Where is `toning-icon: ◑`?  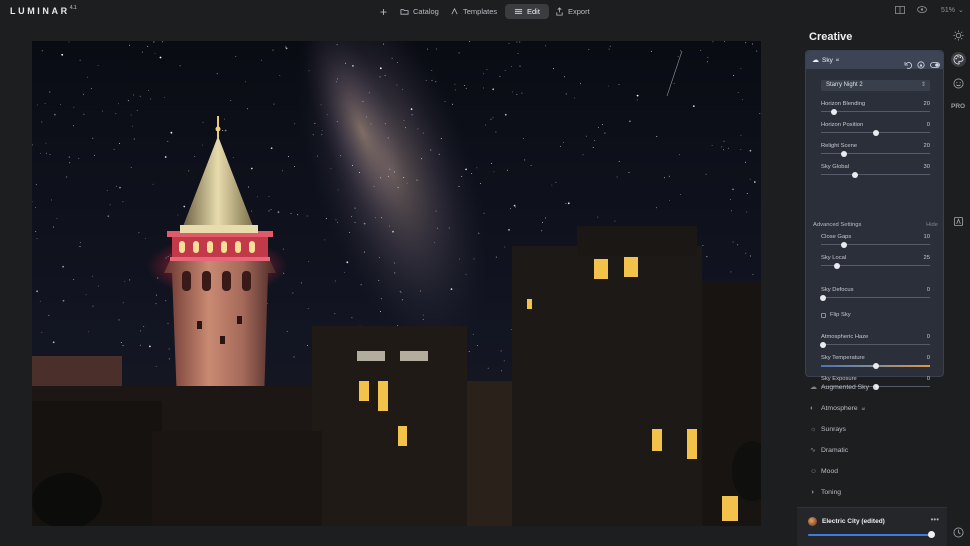
toning-icon: ◑ is located at coordinates (812, 492).